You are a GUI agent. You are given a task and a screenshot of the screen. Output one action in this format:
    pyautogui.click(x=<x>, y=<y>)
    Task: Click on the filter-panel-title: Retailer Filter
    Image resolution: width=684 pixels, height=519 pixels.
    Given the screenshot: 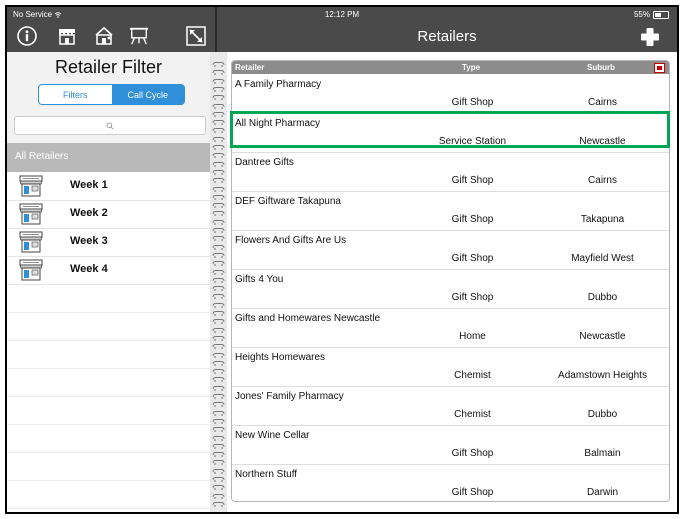 What is the action you would take?
    pyautogui.click(x=108, y=67)
    